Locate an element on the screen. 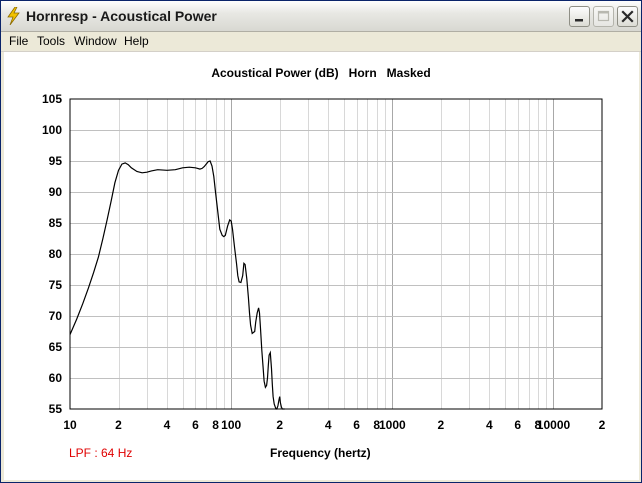 The height and width of the screenshot is (483, 642). x-tick-label: 1000 is located at coordinates (392, 425).